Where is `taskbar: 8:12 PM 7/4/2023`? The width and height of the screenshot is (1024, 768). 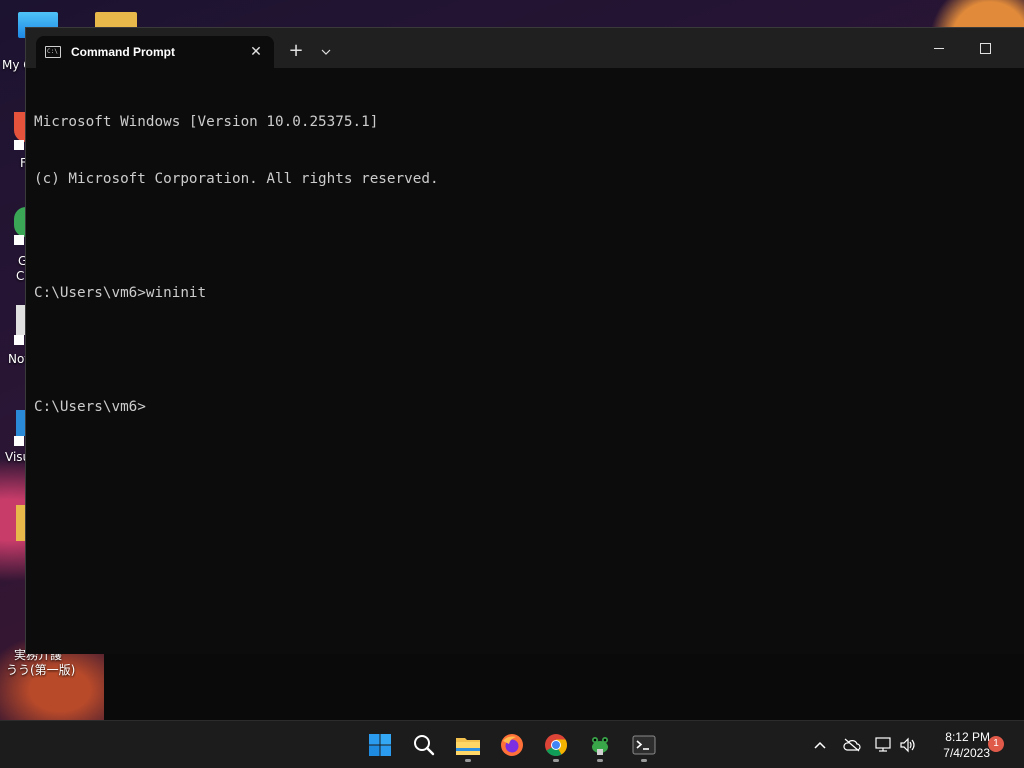
taskbar: 8:12 PM 7/4/2023 is located at coordinates (512, 744).